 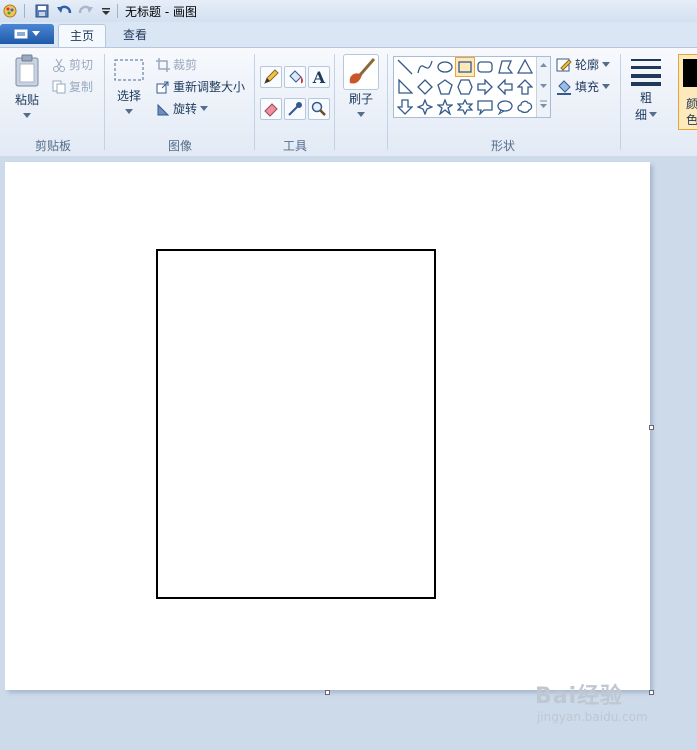 I want to click on right-arrow-shape-icon, so click(x=485, y=87).